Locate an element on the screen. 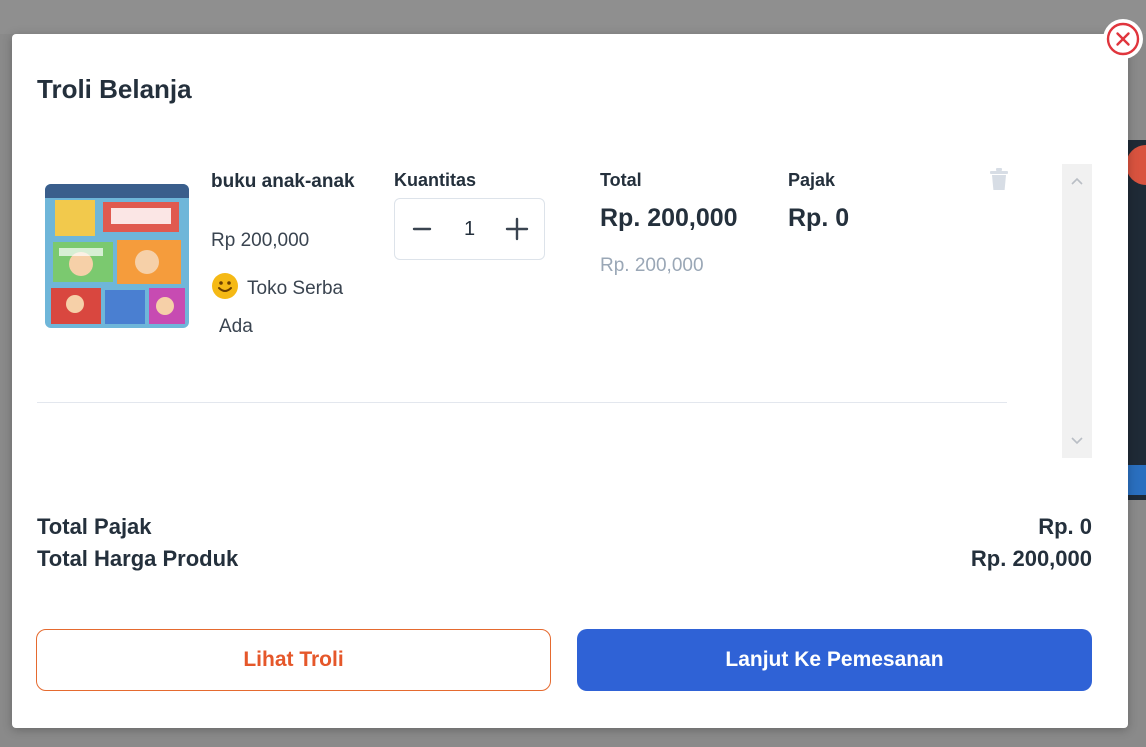 Image resolution: width=1146 pixels, height=747 pixels. item-total-original: Rp. 200,000 is located at coordinates (652, 265).